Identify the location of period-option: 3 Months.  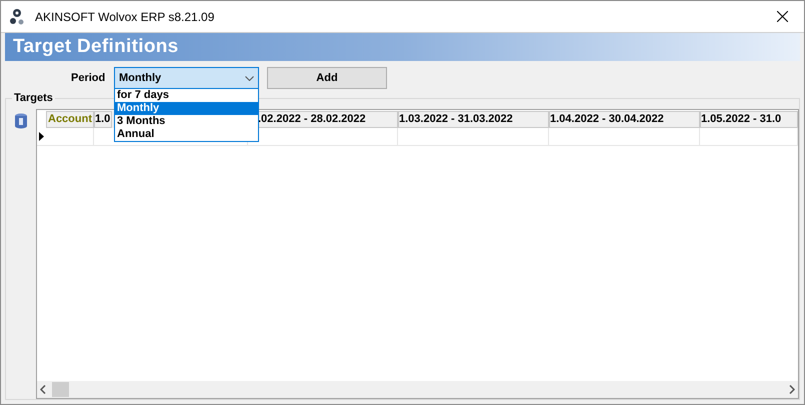
(186, 121).